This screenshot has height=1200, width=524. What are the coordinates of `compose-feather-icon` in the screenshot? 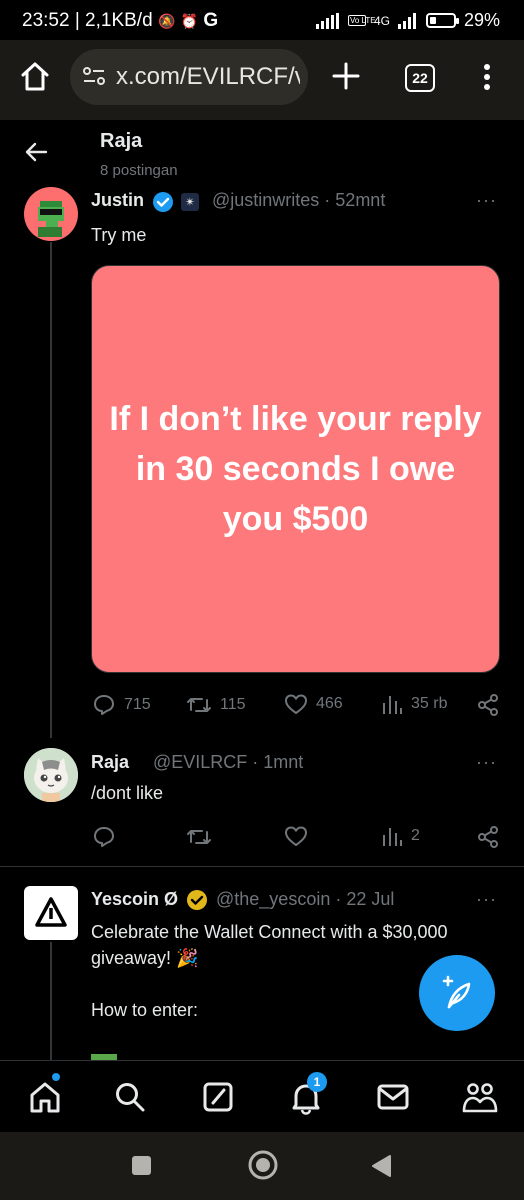 It's located at (456, 992).